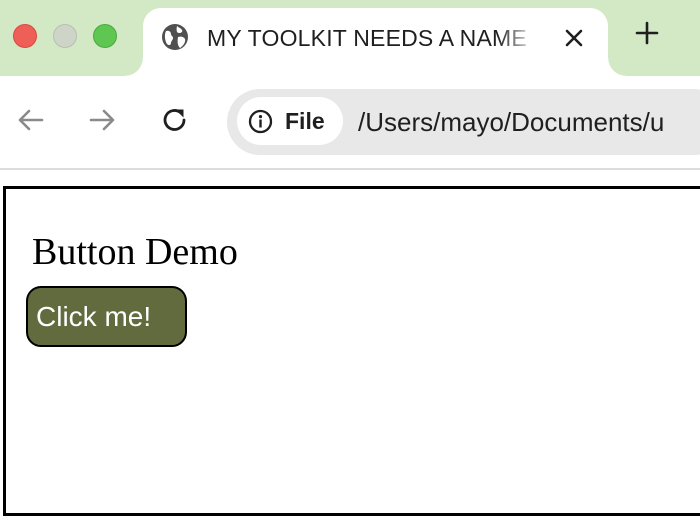 Image resolution: width=700 pixels, height=516 pixels. I want to click on page-heading: Button Demo, so click(135, 252).